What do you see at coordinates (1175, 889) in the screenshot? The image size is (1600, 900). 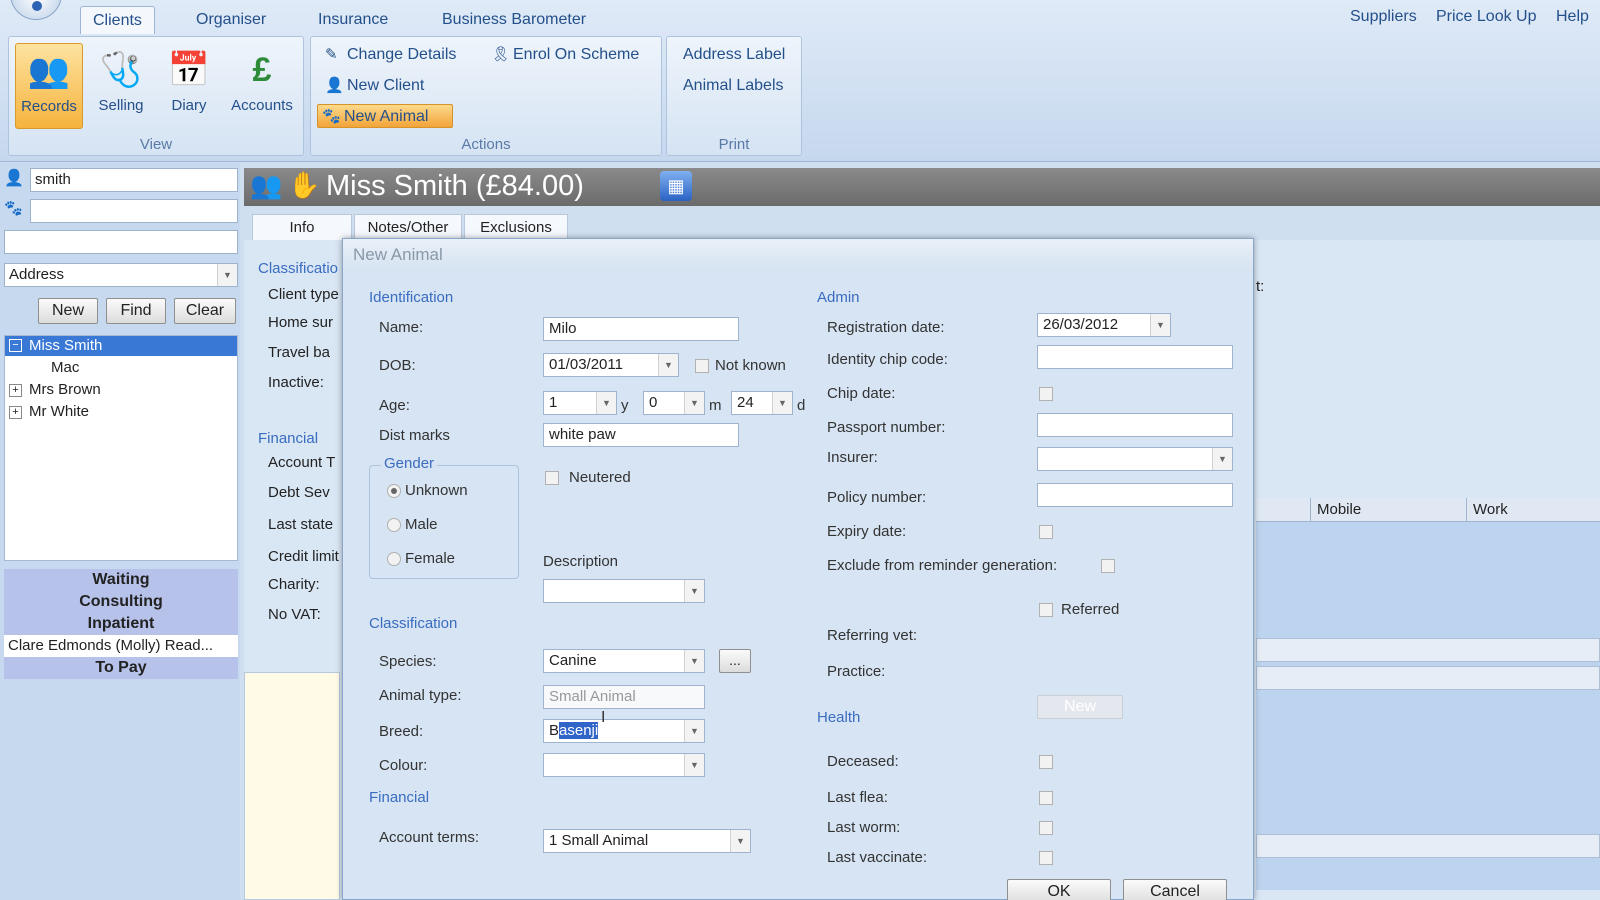 I see `cancel-button: Cancel` at bounding box center [1175, 889].